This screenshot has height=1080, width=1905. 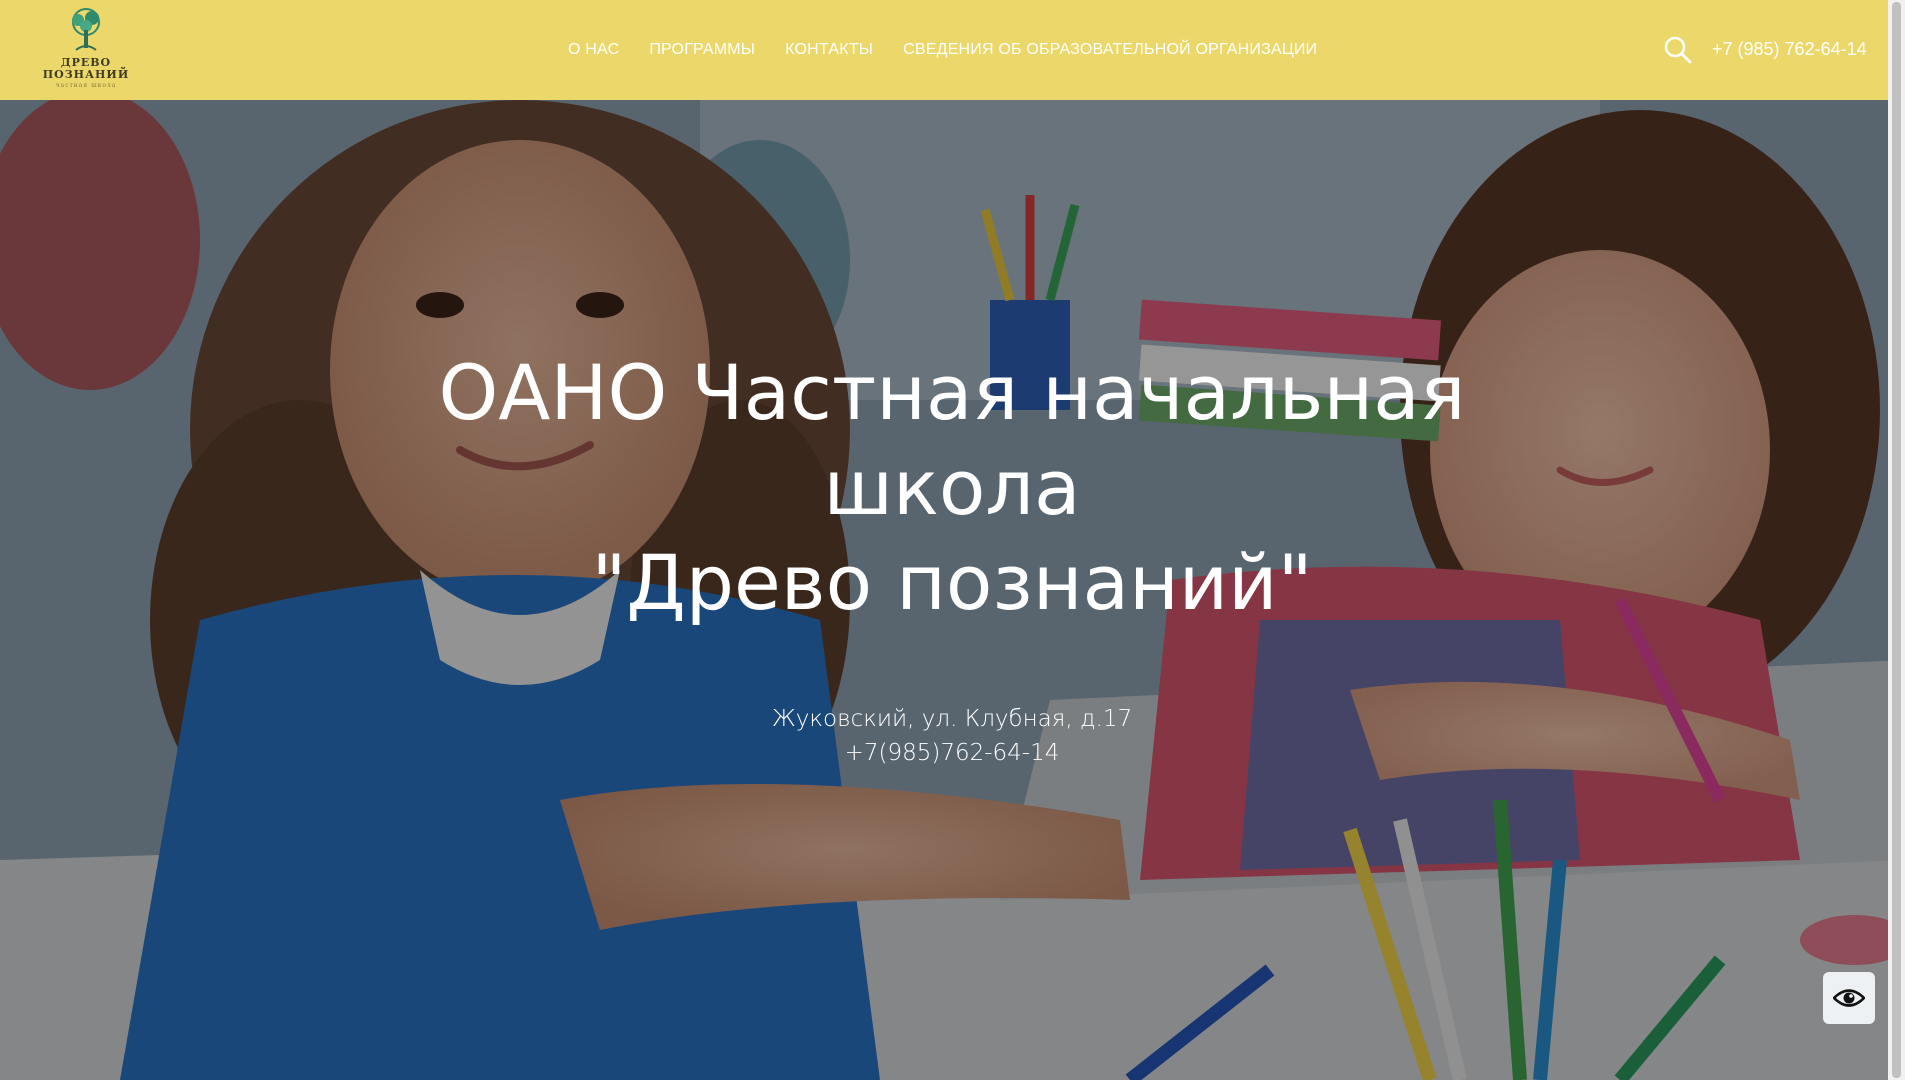 I want to click on page-scrollbar, so click(x=1896, y=540).